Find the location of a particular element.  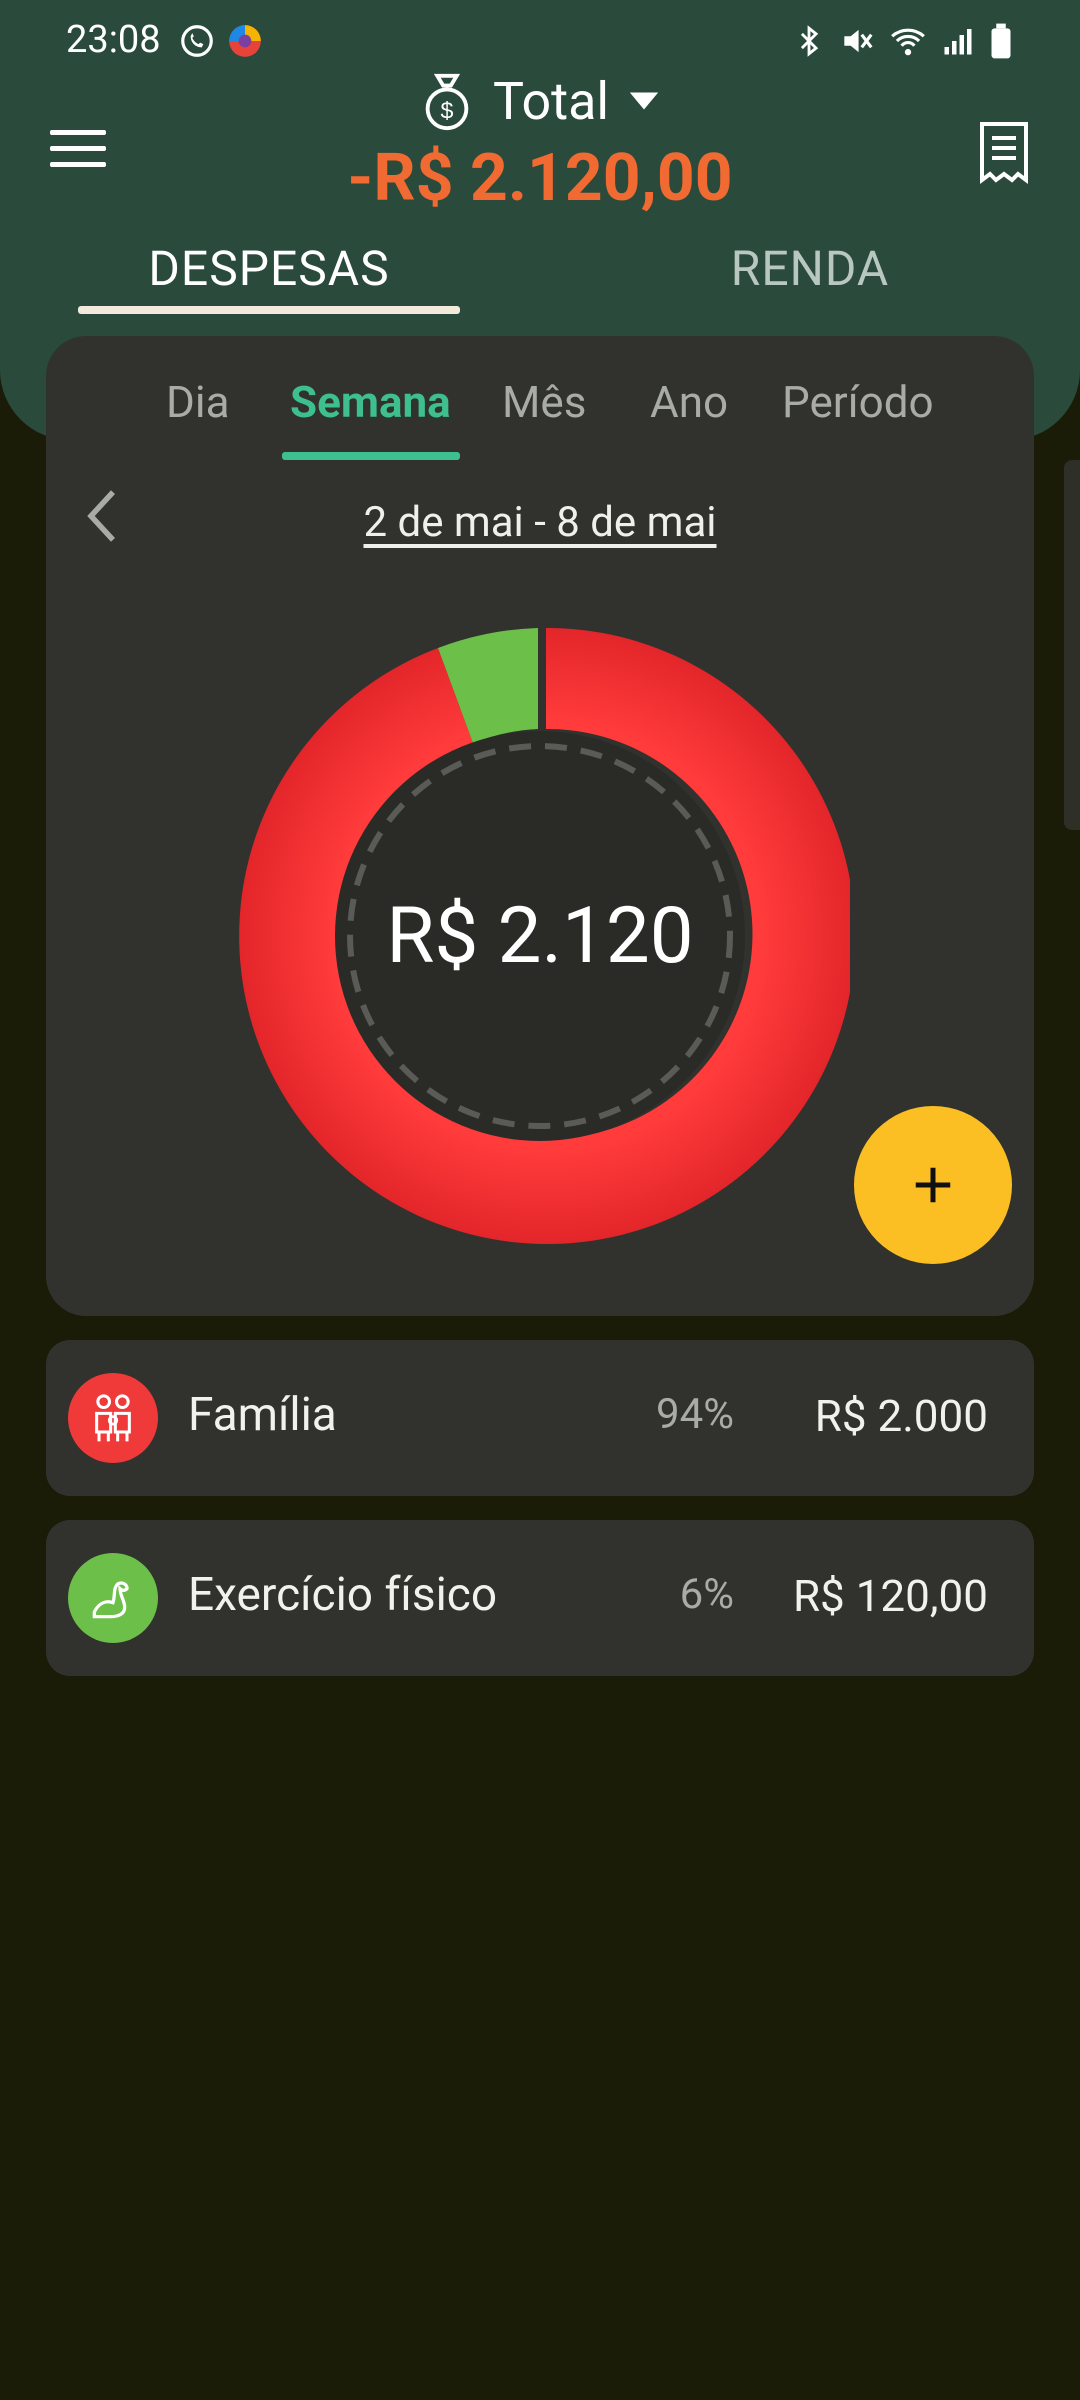

period-tabs: Dia Semana Mês Ano Período is located at coordinates (540, 416).